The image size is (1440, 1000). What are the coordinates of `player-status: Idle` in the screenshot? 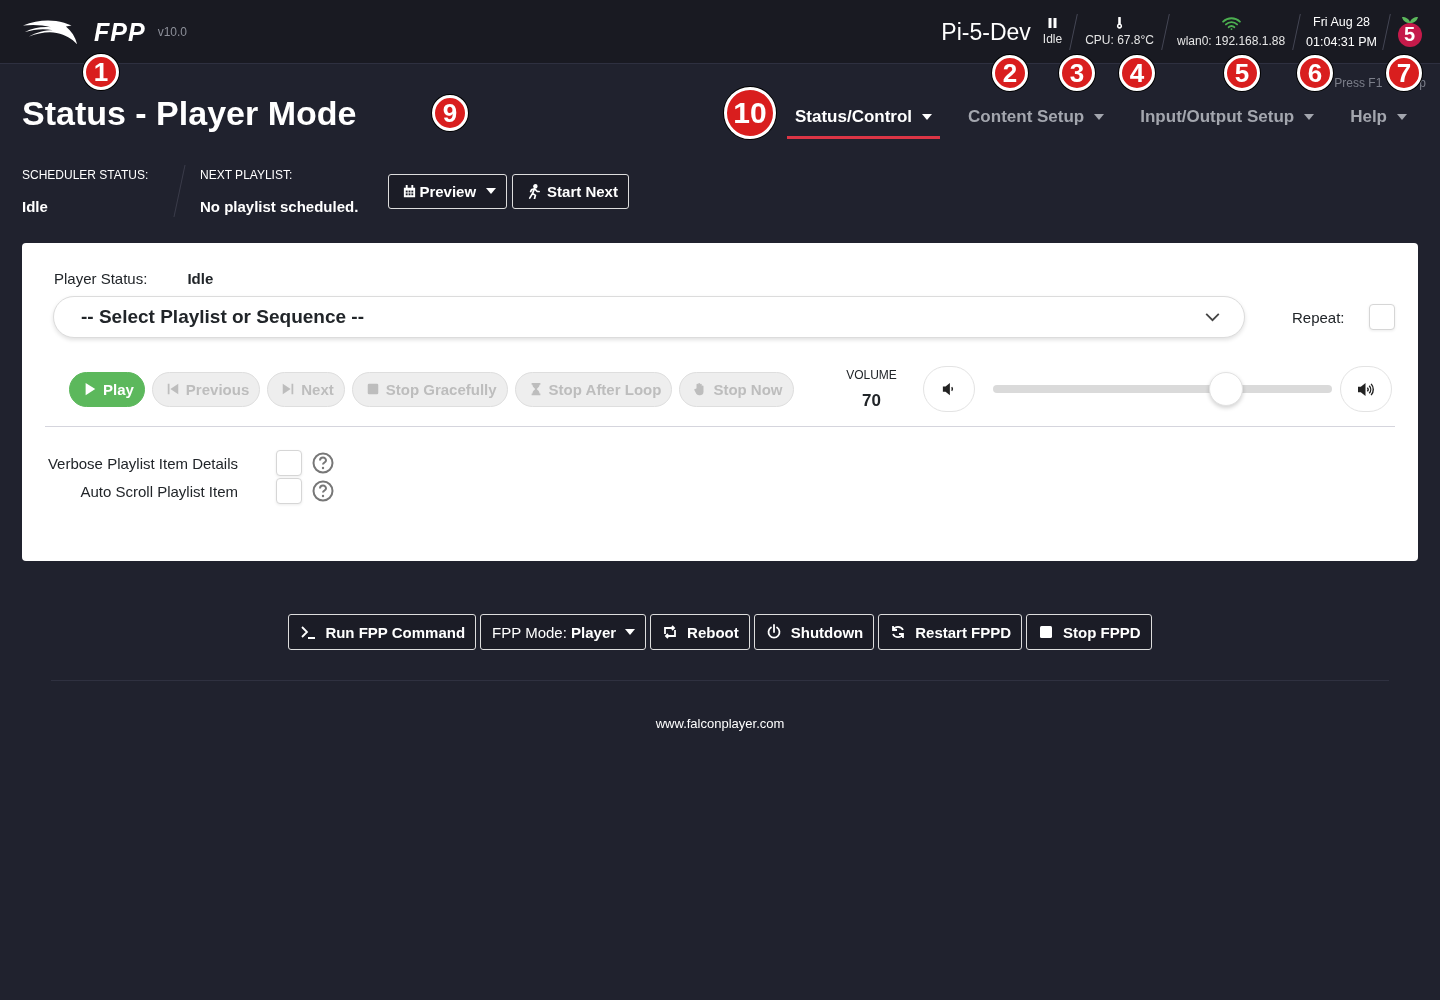 It's located at (200, 278).